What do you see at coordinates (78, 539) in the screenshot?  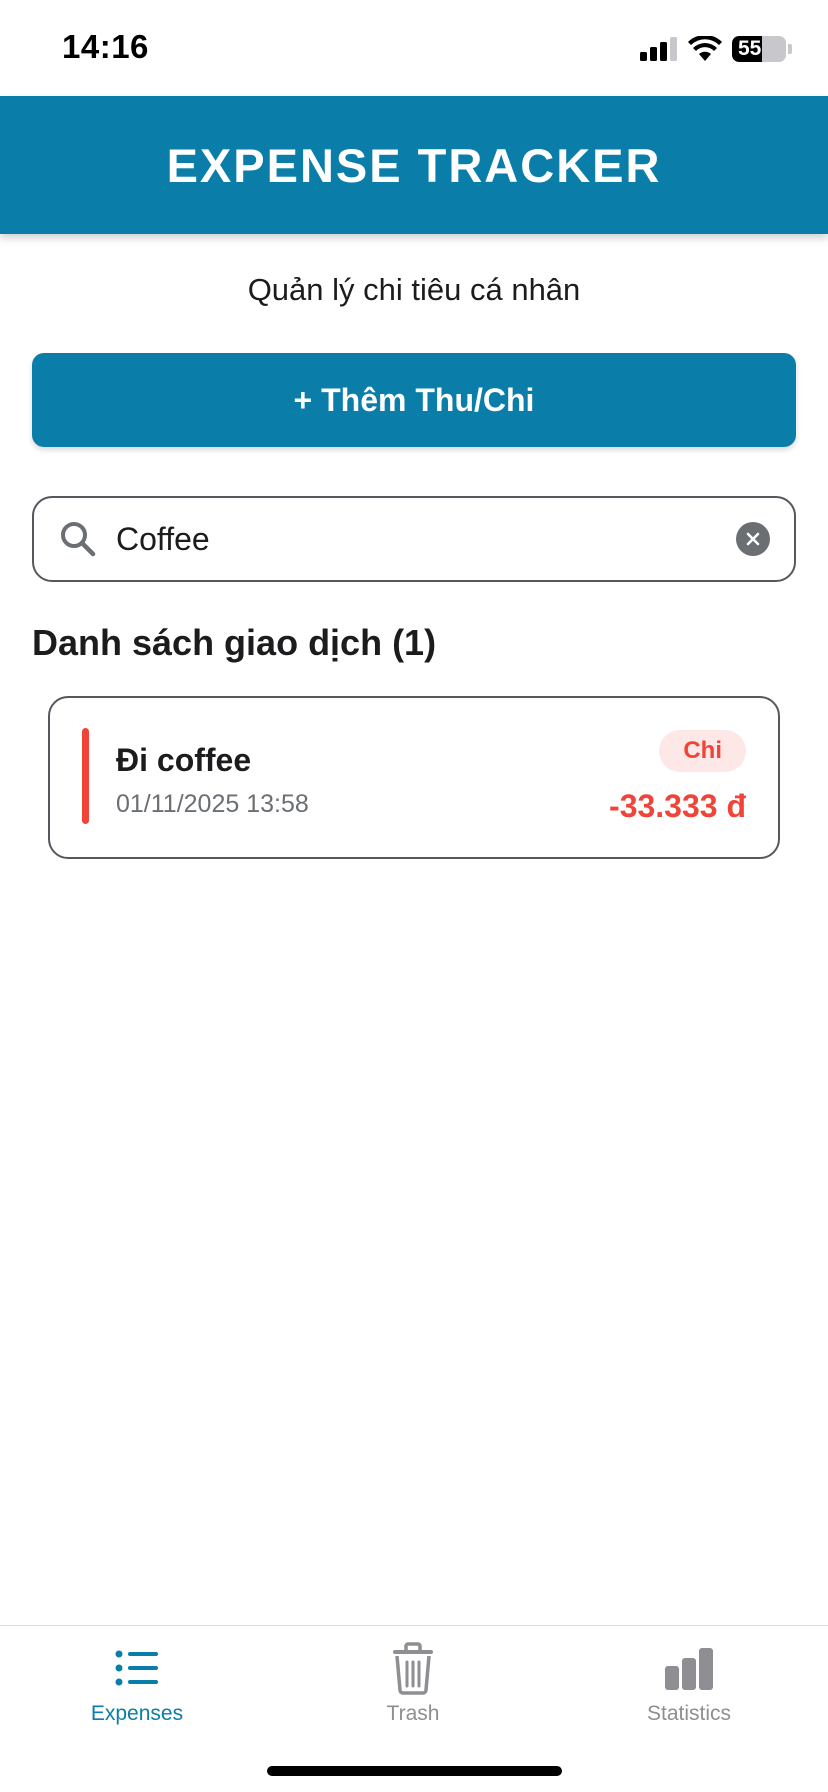 I see `search-icon` at bounding box center [78, 539].